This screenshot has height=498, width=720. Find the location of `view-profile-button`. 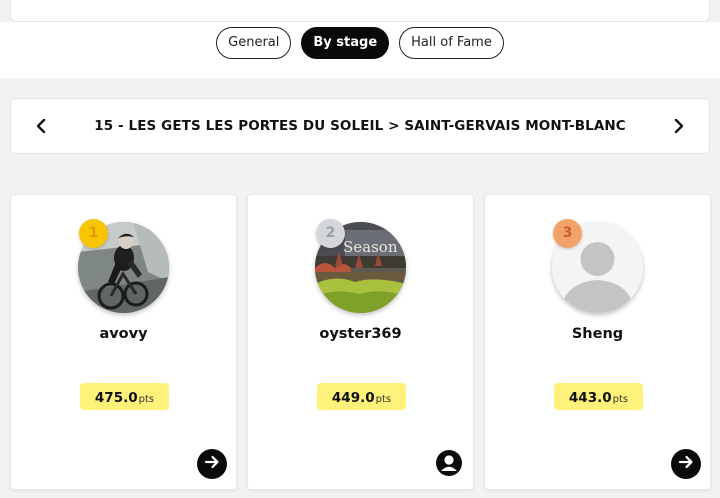

view-profile-button is located at coordinates (449, 465).